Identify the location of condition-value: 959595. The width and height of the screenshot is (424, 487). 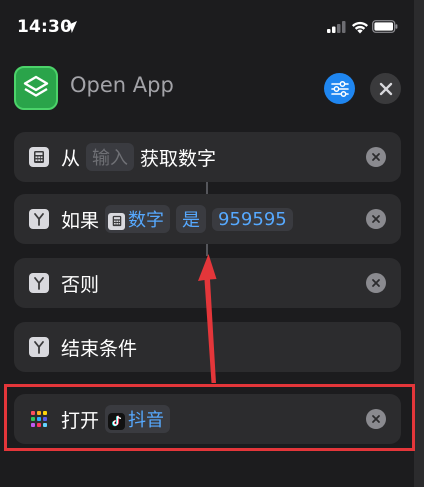
(252, 219).